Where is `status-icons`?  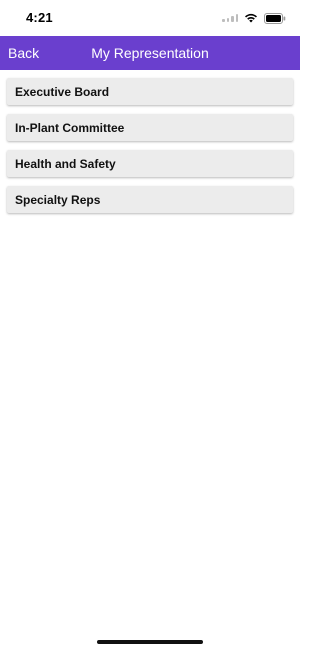 status-icons is located at coordinates (254, 18).